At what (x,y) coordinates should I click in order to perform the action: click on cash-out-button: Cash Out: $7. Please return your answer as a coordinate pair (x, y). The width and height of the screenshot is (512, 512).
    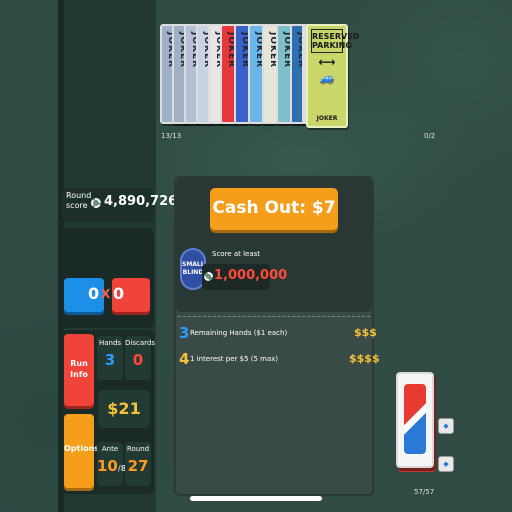
    Looking at the image, I should click on (274, 209).